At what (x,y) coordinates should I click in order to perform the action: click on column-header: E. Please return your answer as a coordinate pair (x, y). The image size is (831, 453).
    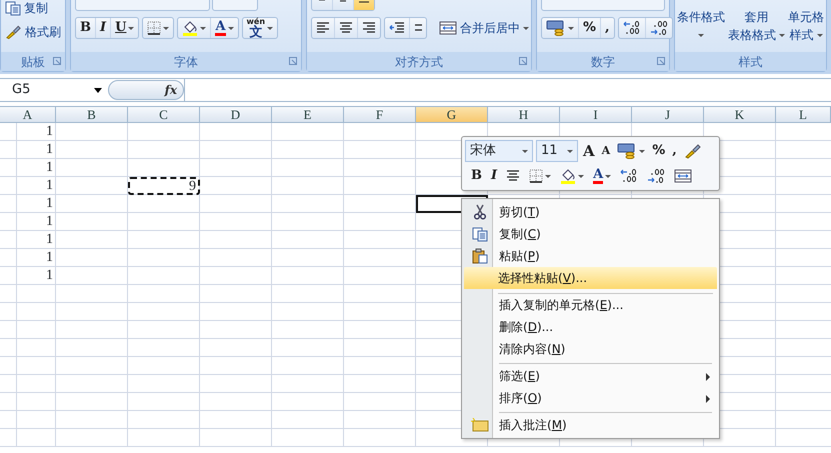
    Looking at the image, I should click on (308, 114).